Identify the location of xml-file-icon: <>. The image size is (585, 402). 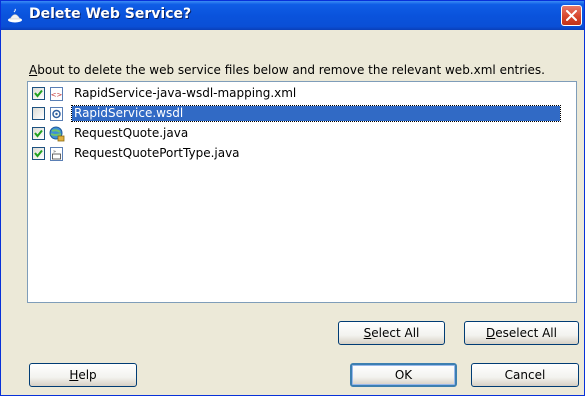
(56, 94).